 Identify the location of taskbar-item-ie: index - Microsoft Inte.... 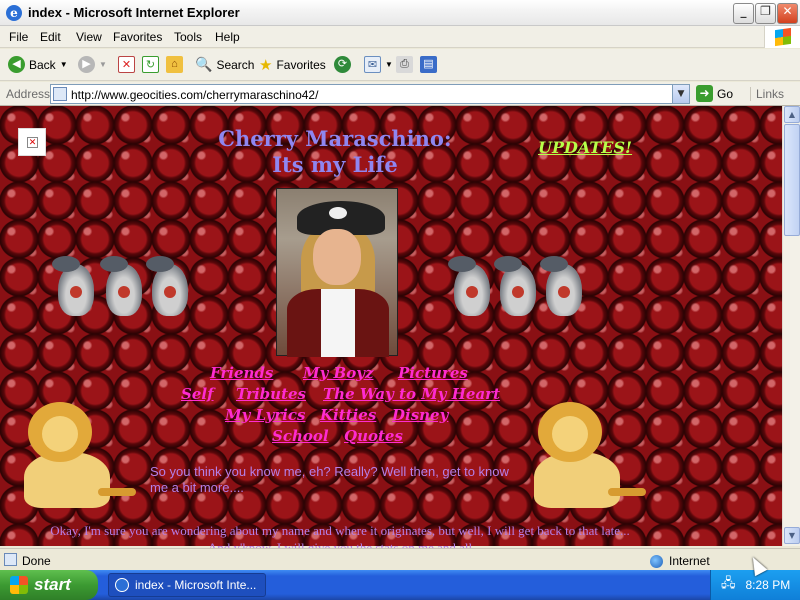
(187, 585).